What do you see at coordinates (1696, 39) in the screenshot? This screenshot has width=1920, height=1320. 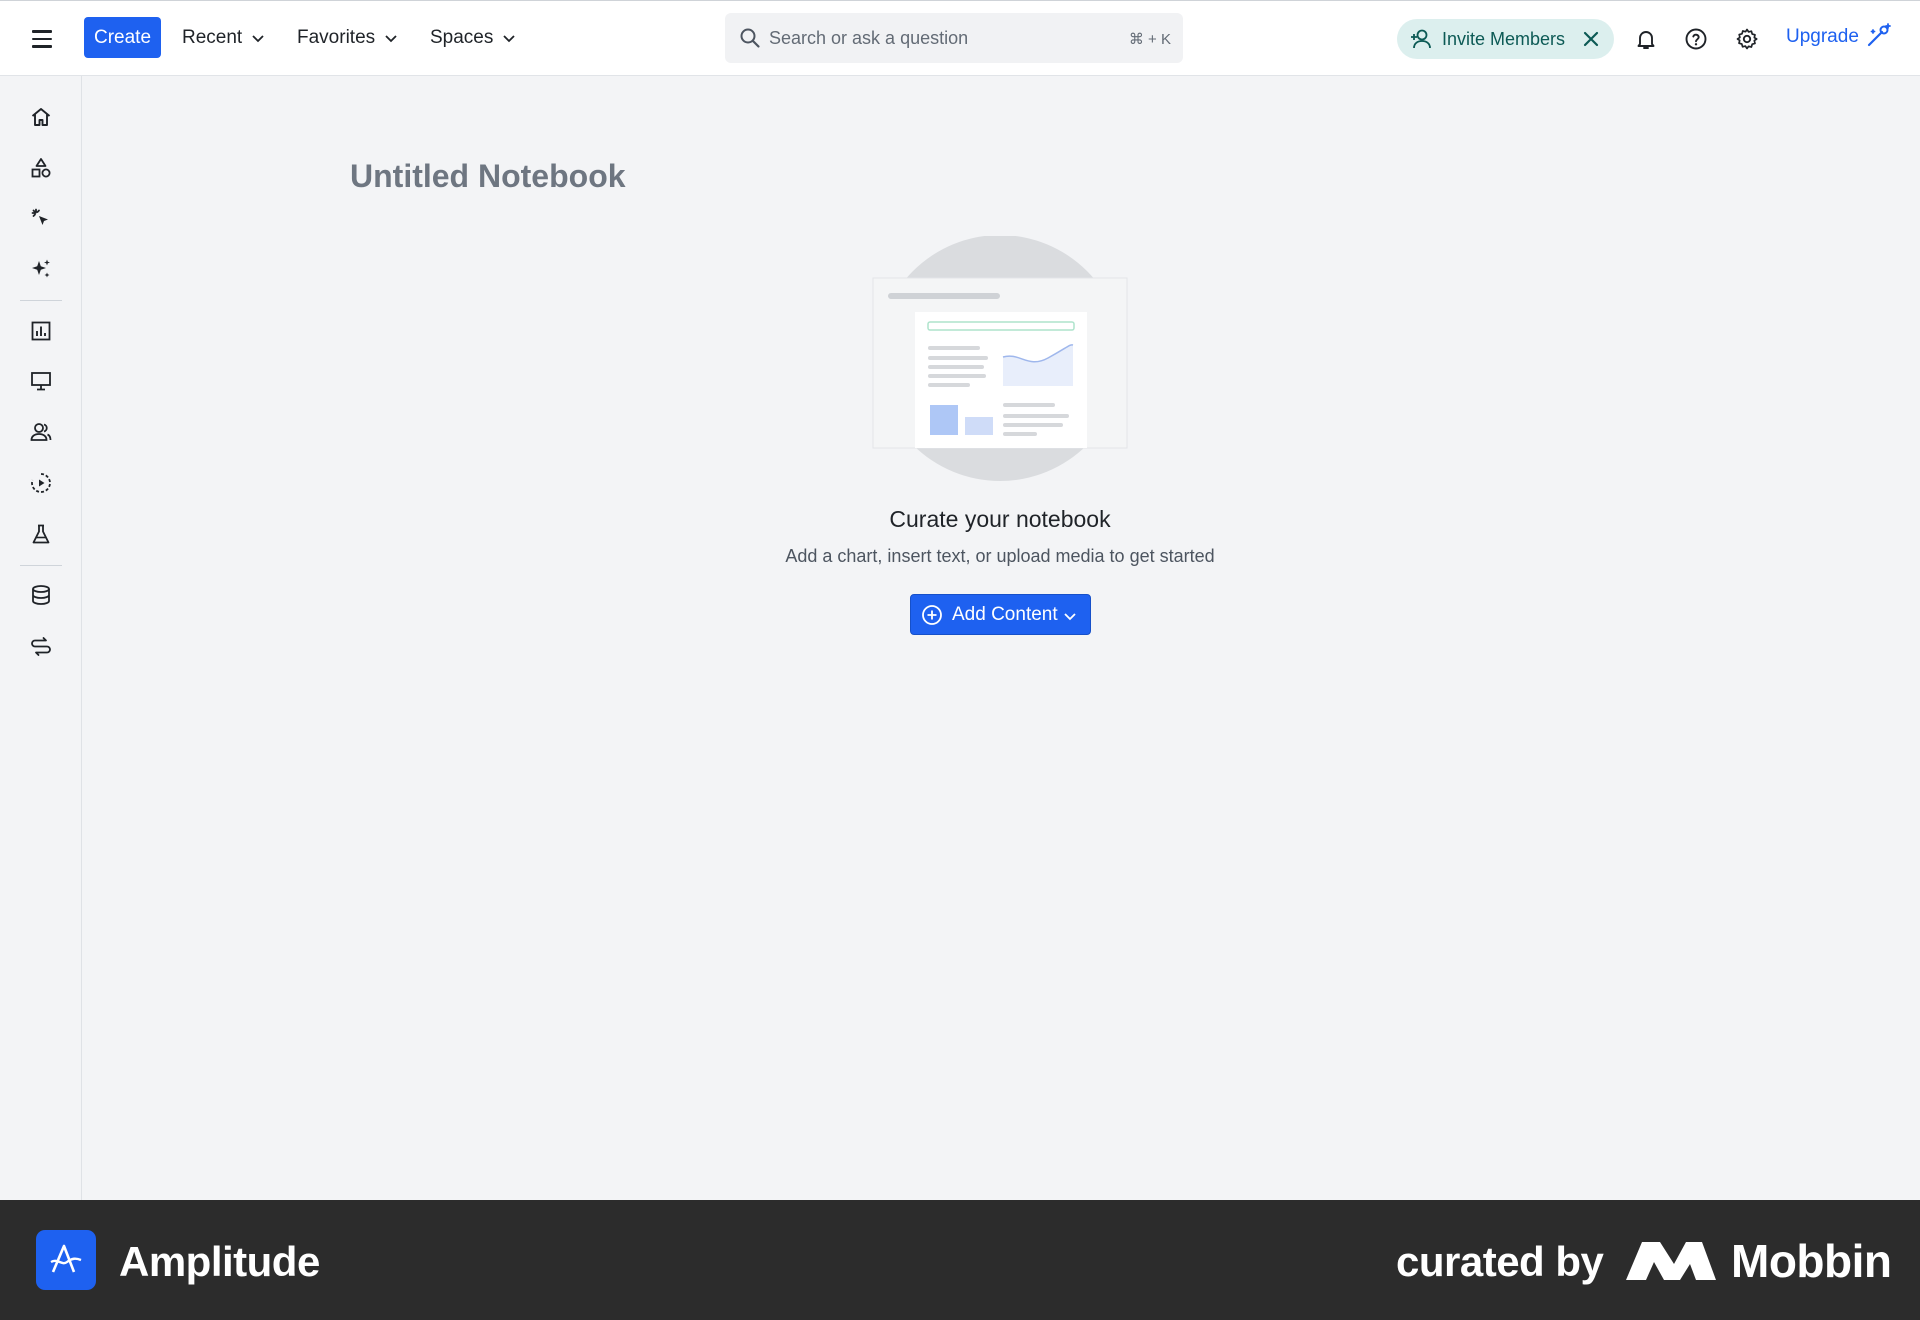 I see `help-icon` at bounding box center [1696, 39].